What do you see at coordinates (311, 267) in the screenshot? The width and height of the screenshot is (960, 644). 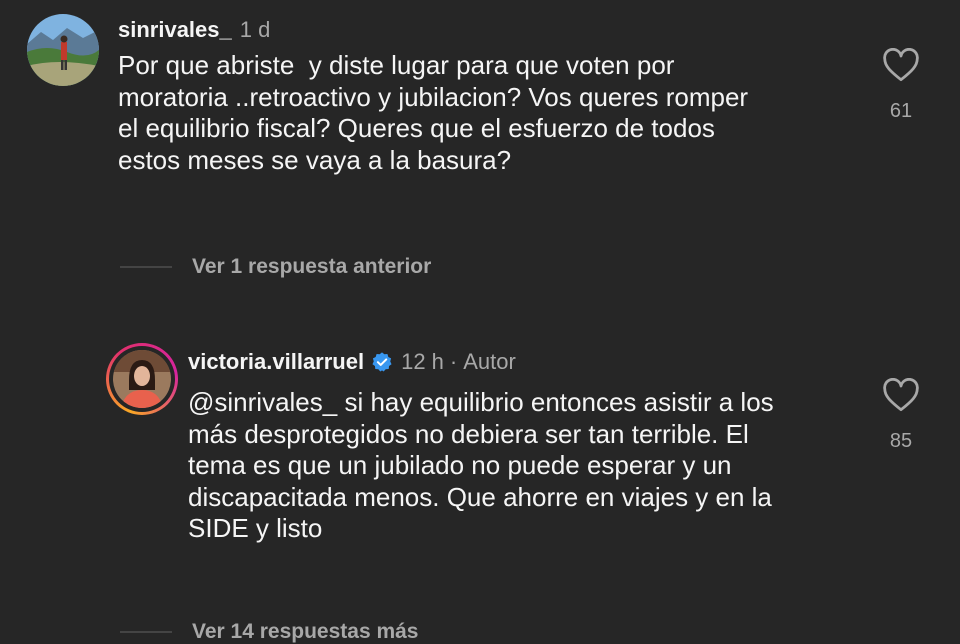 I see `view-previous-replies-label: Ver 1 respuesta anterior` at bounding box center [311, 267].